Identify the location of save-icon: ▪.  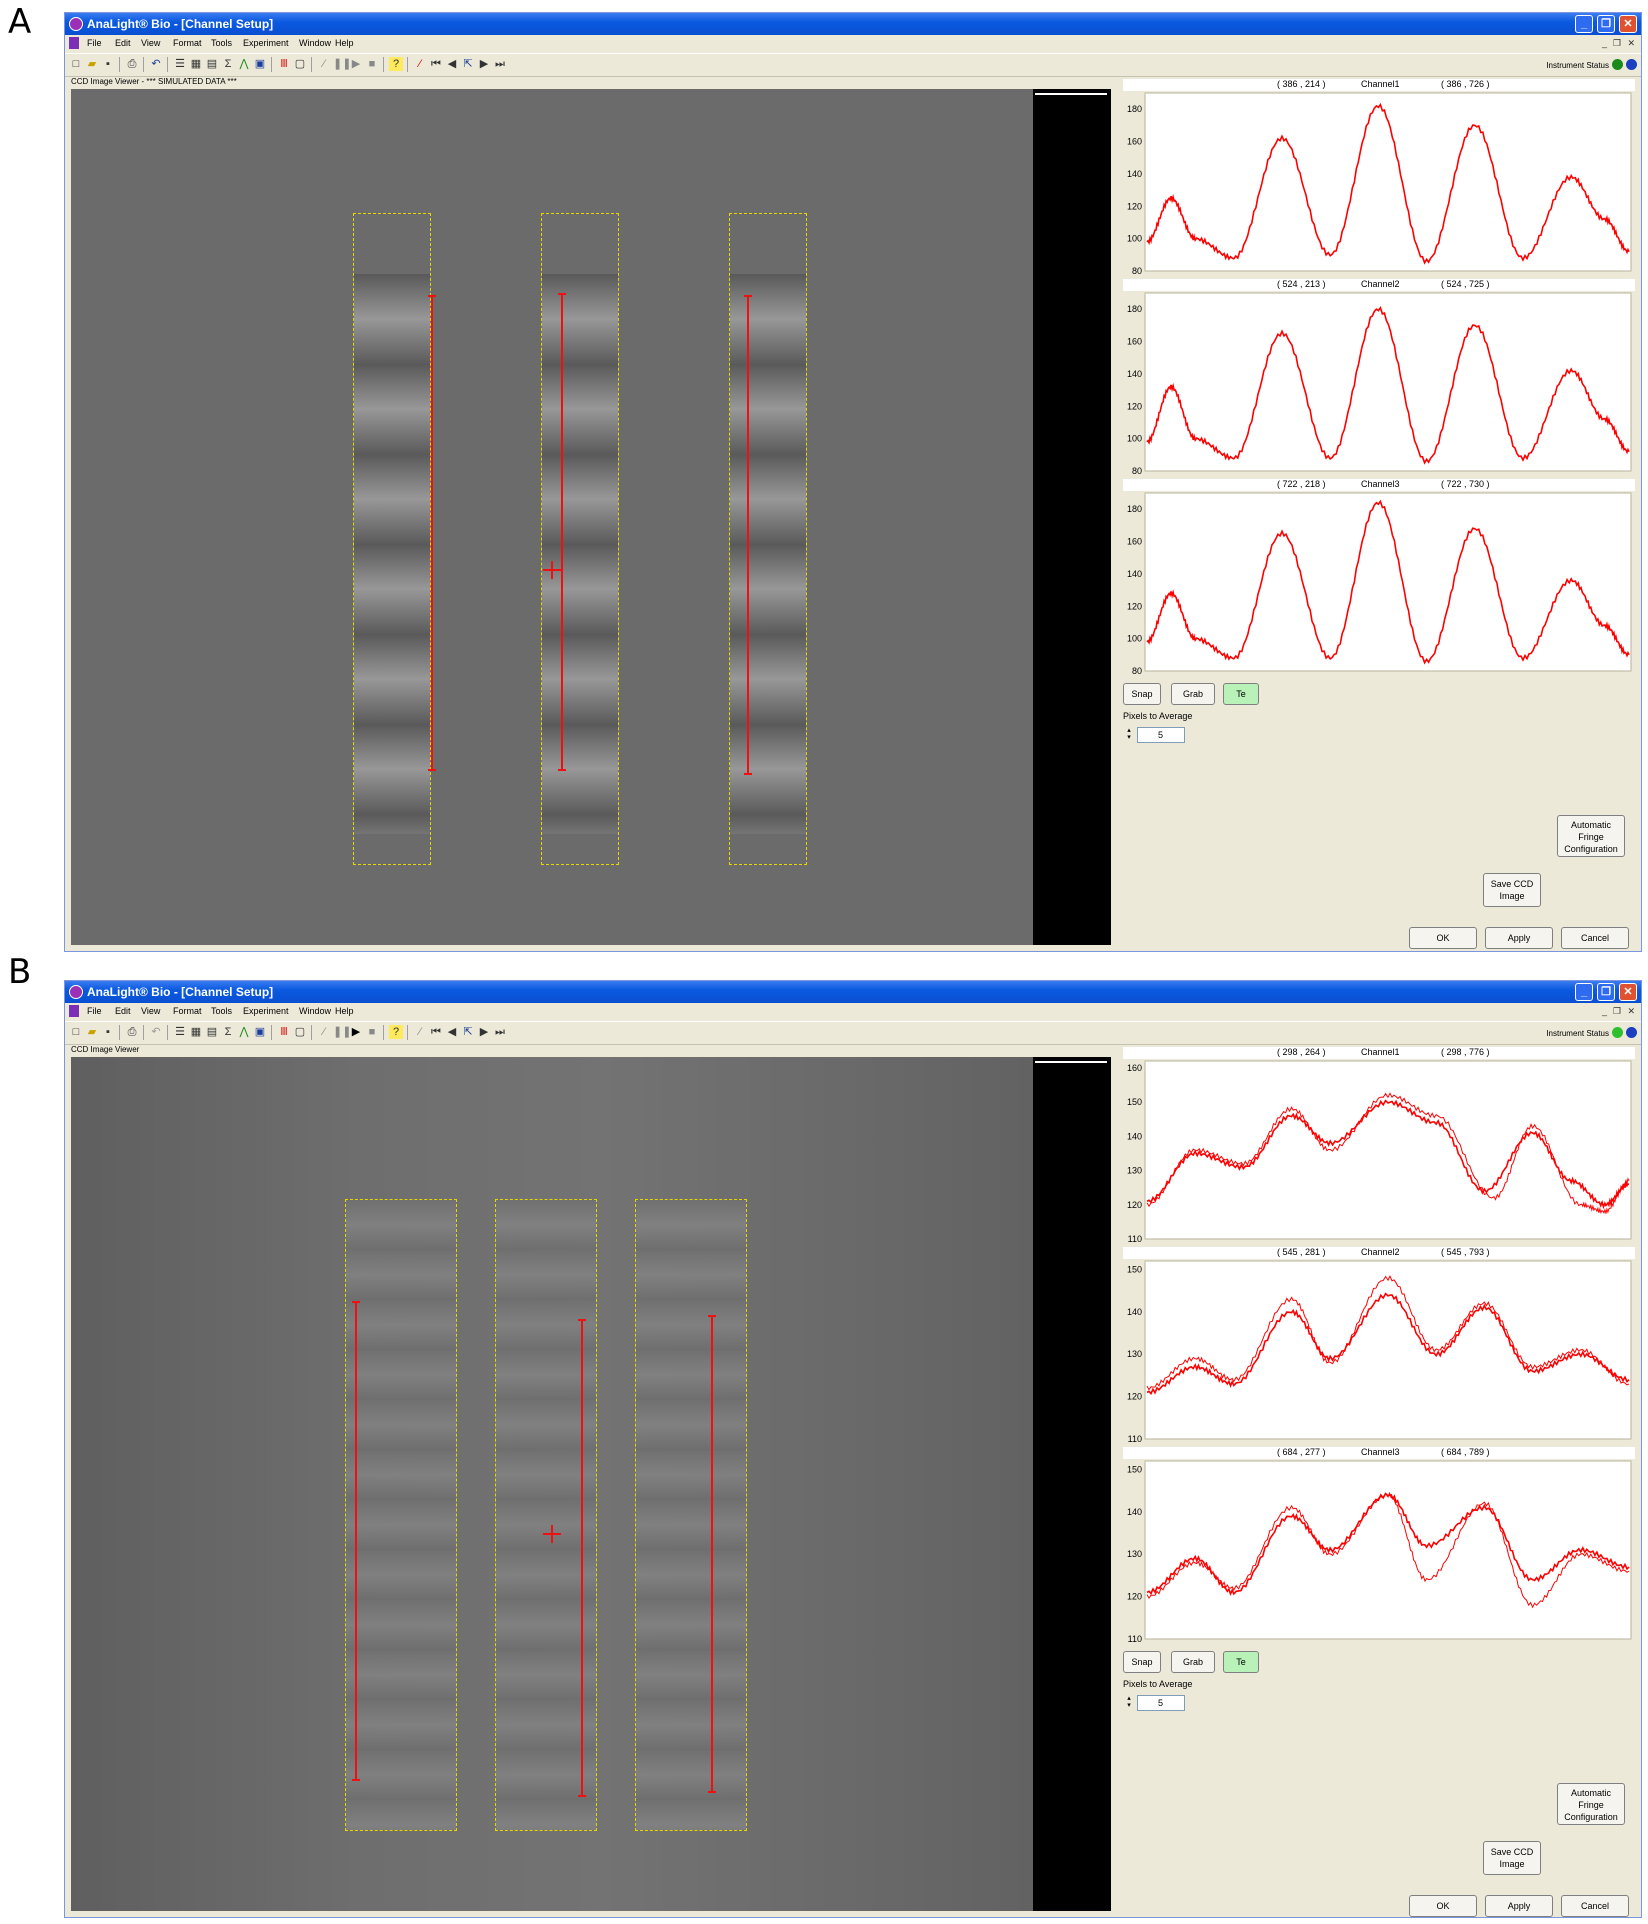
(108, 1032).